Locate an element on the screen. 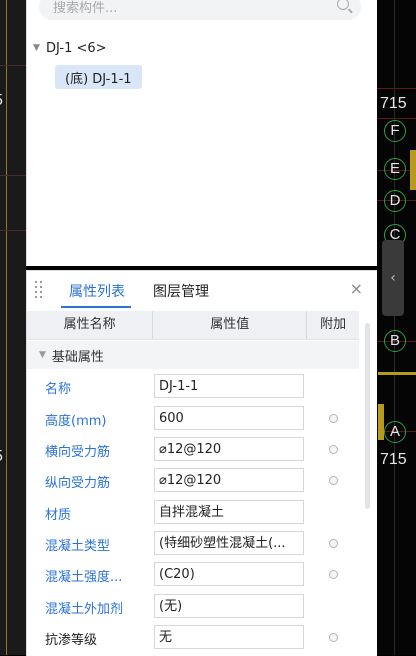 This screenshot has height=656, width=416. group-row-basic: ▼ 基础属性 is located at coordinates (193, 355).